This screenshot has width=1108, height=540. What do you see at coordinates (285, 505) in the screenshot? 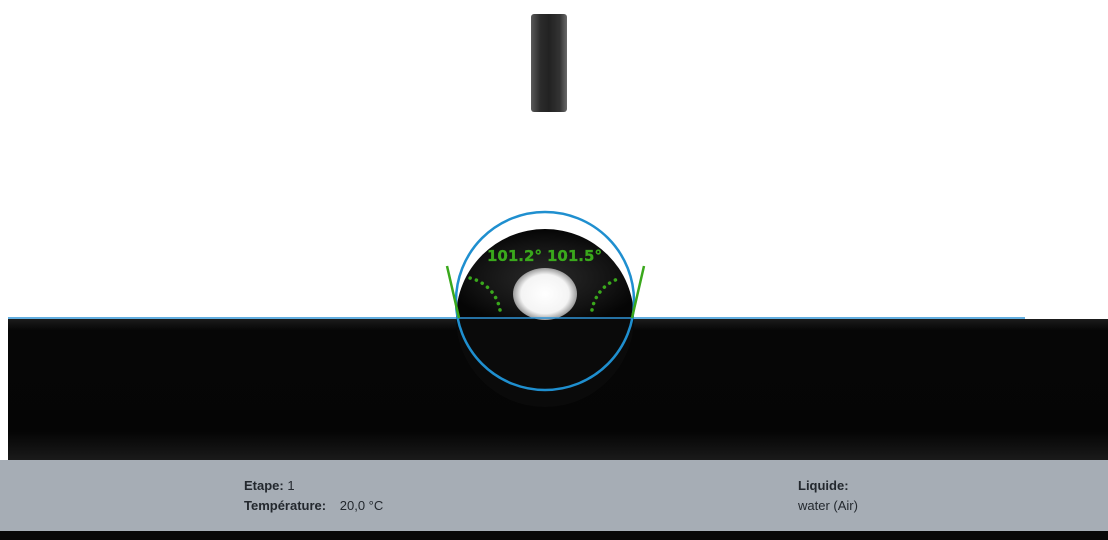
I see `temperature-label: Température:` at bounding box center [285, 505].